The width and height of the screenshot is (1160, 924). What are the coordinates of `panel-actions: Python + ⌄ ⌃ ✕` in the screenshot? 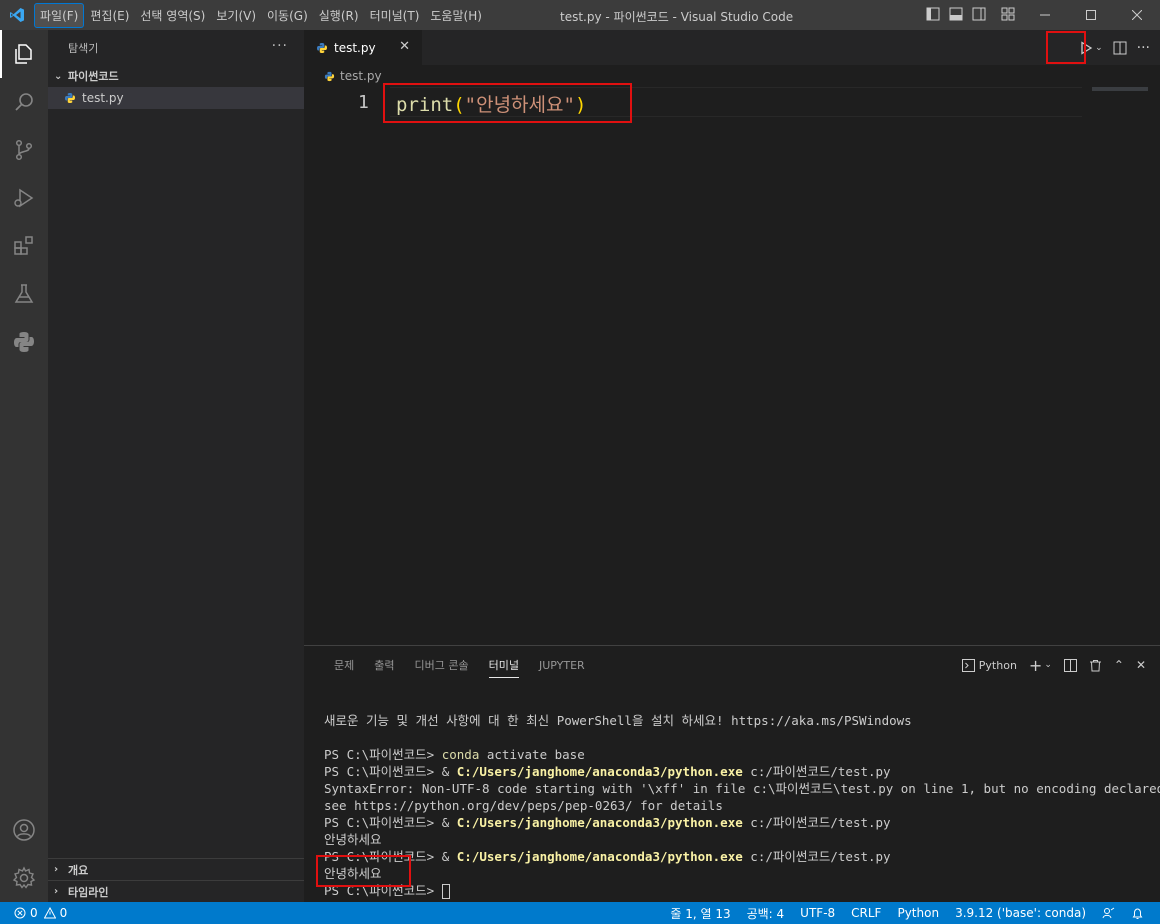 It's located at (1053, 665).